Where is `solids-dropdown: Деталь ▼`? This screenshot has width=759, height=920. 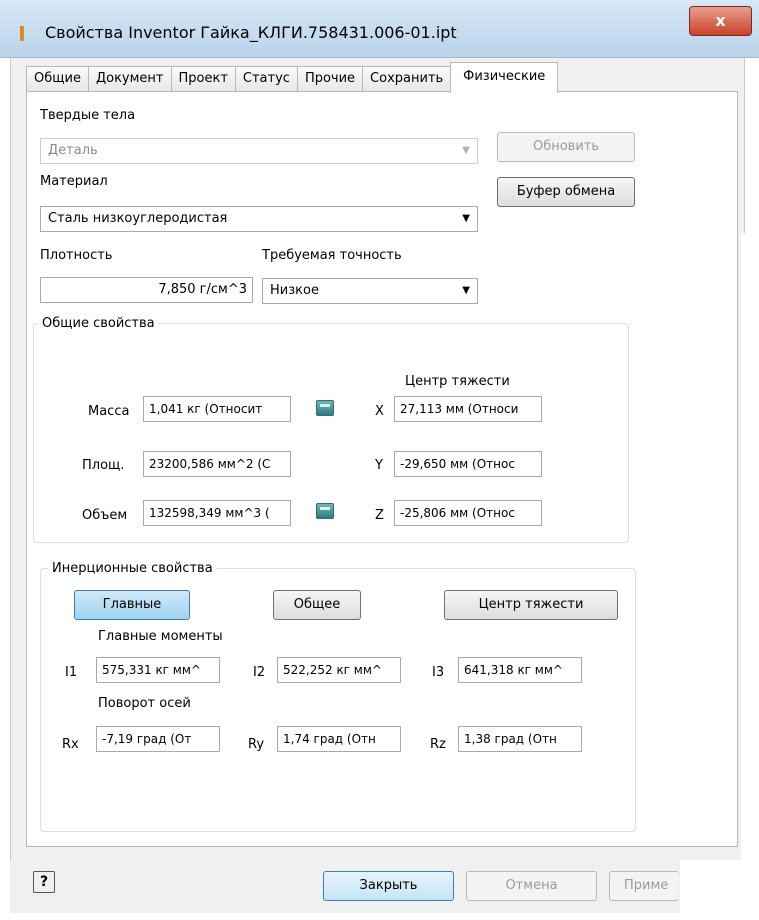 solids-dropdown: Деталь ▼ is located at coordinates (259, 151).